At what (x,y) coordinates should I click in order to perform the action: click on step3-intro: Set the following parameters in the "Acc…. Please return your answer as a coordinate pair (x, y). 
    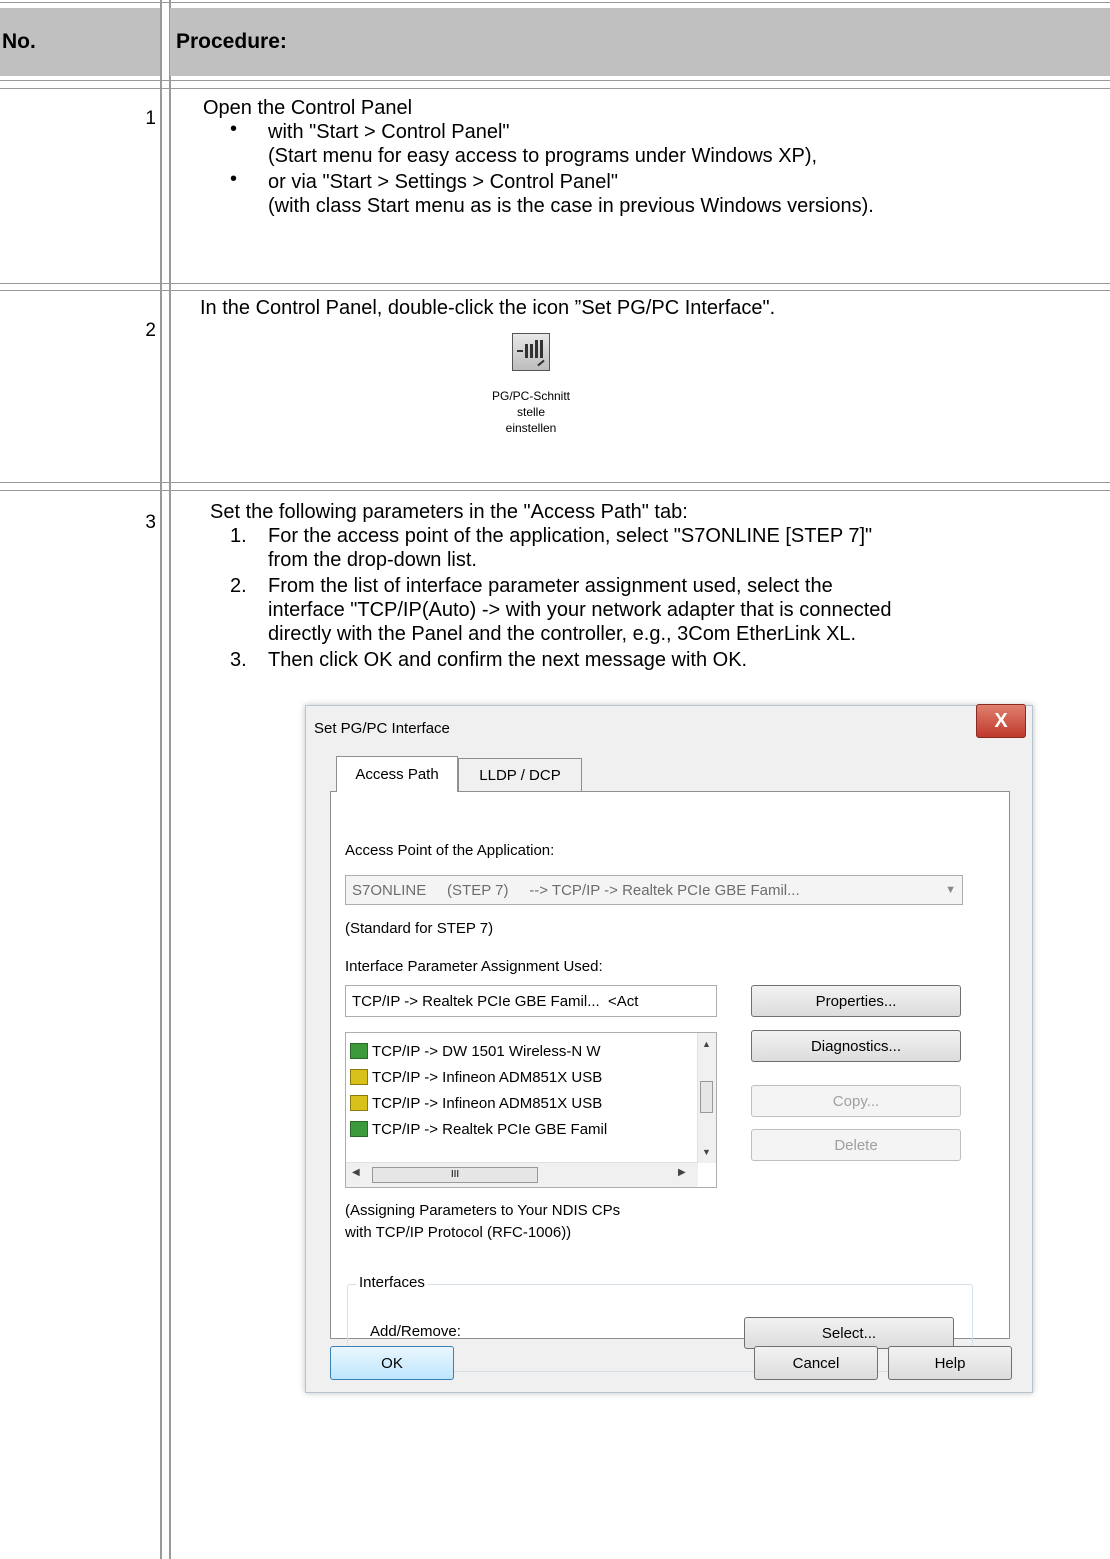
    Looking at the image, I should click on (449, 512).